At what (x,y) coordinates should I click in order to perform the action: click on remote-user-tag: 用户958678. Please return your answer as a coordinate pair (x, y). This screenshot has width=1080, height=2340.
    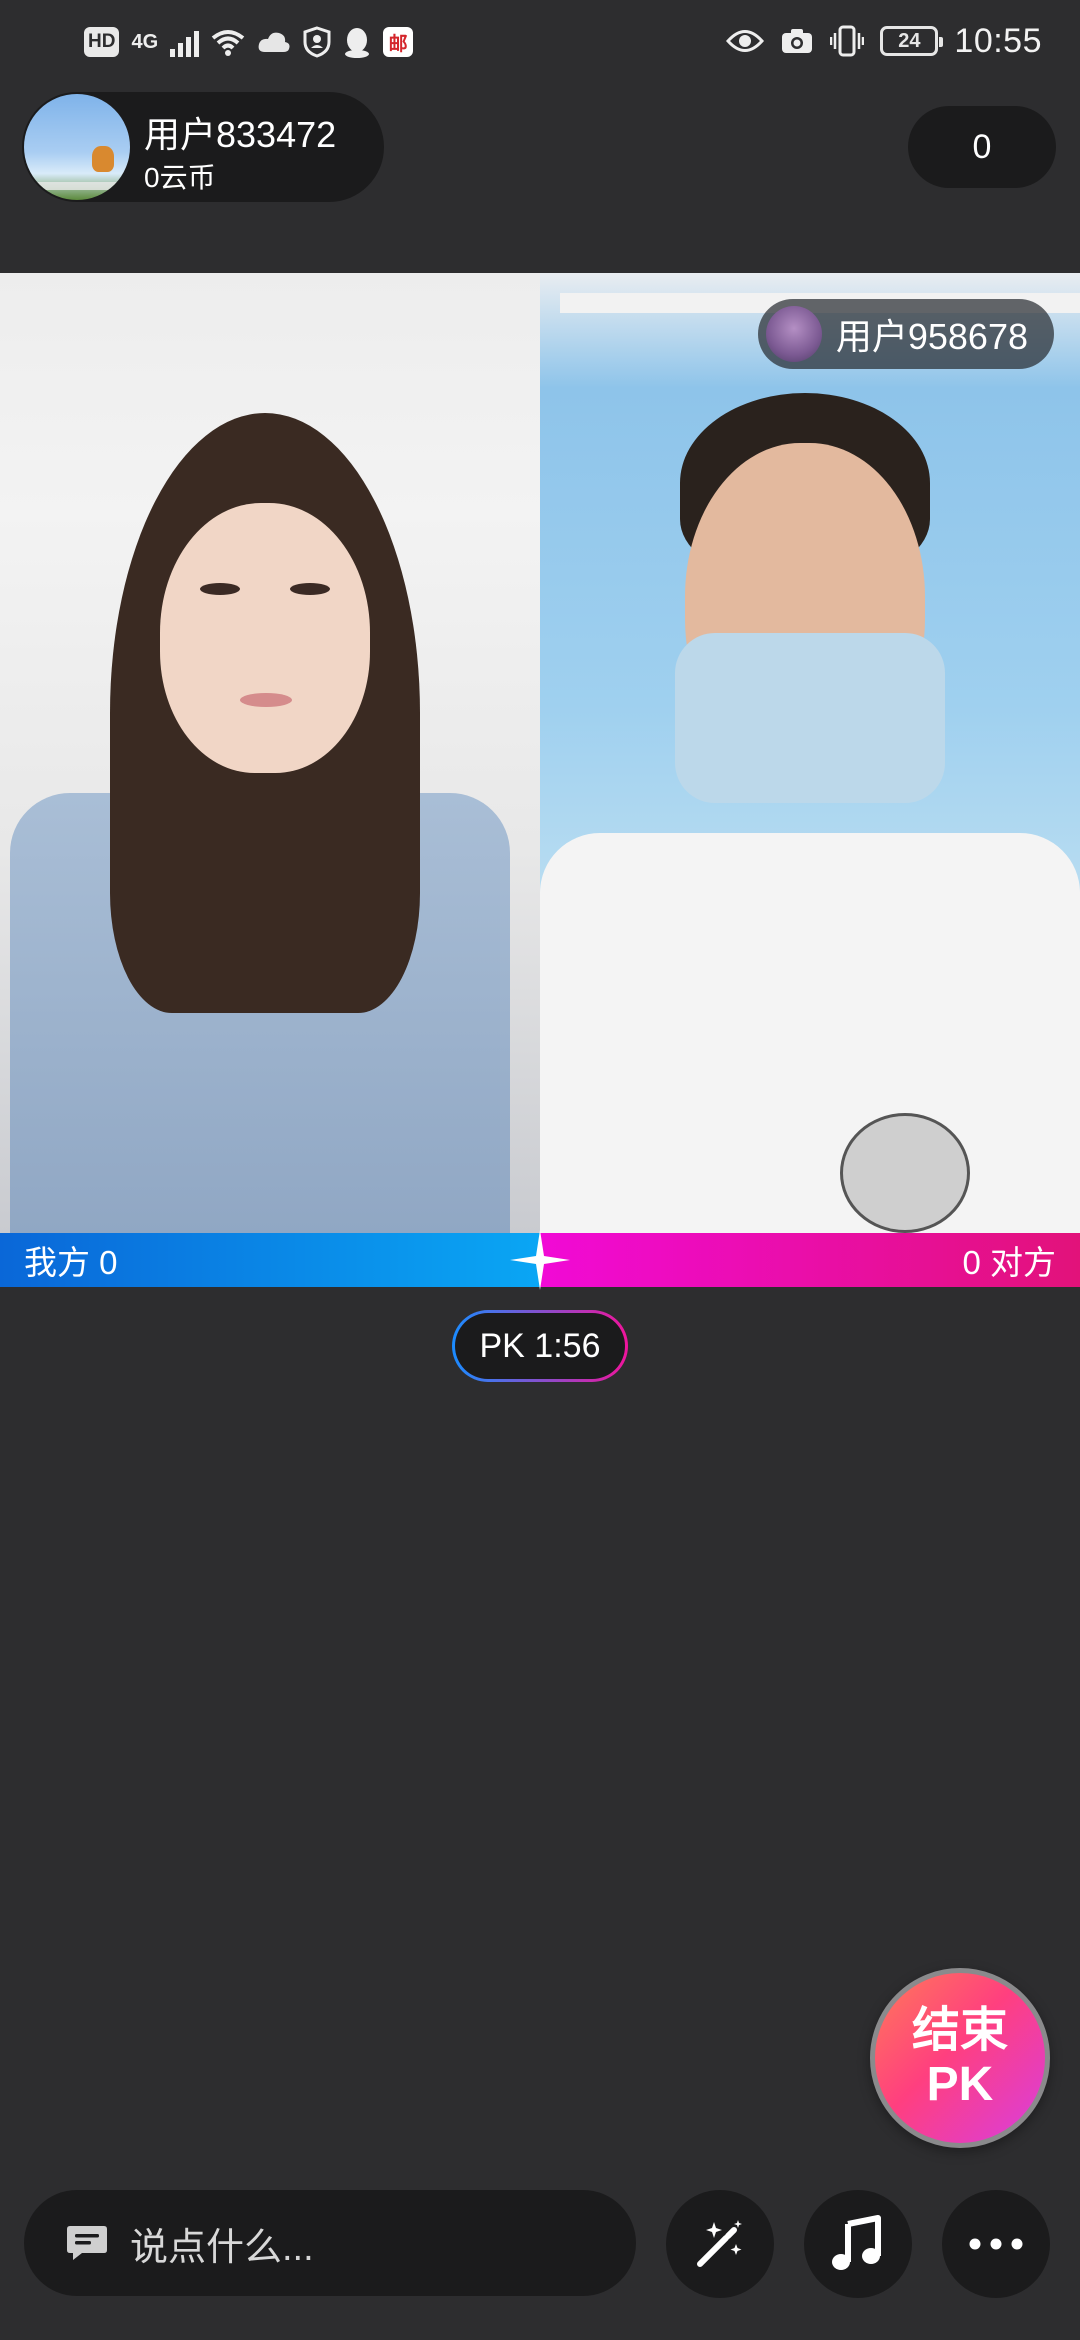
    Looking at the image, I should click on (905, 334).